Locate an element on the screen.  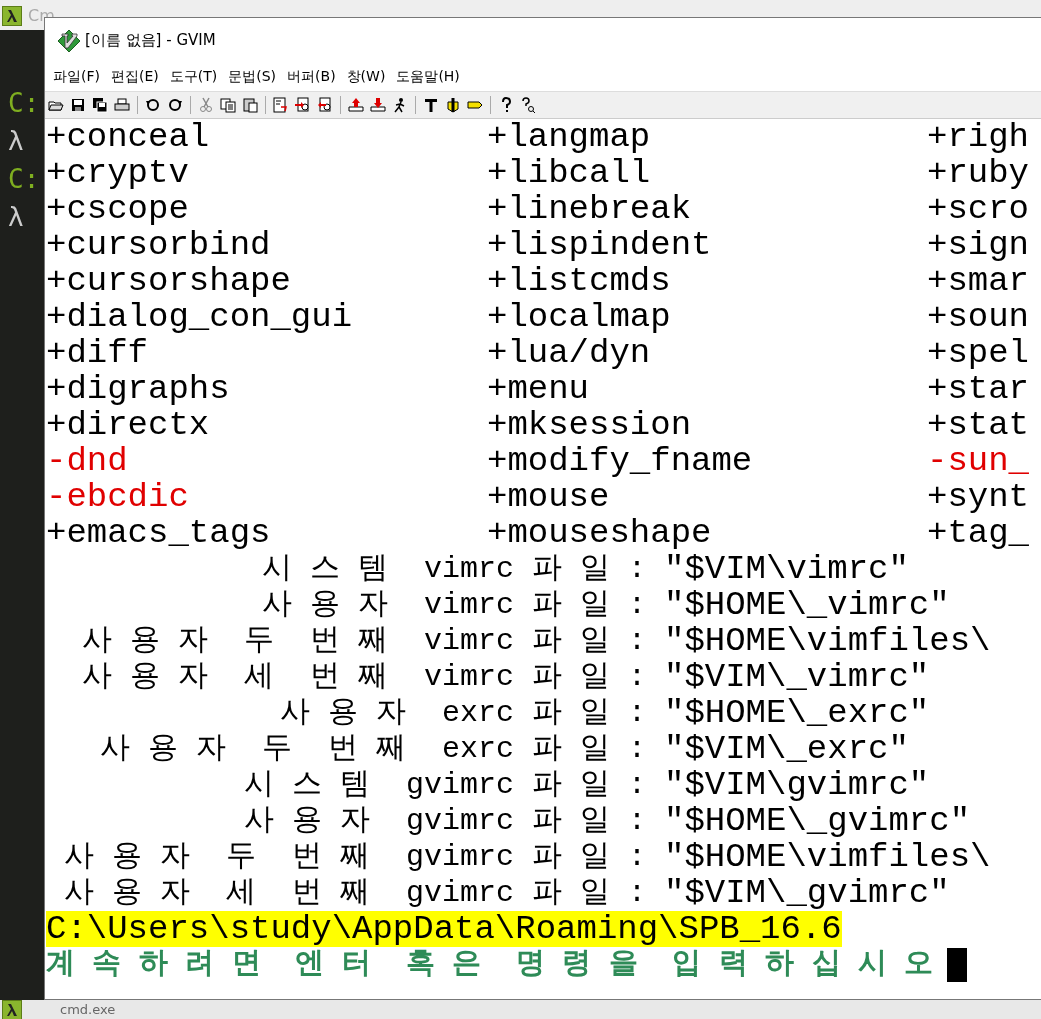
rc-file-path: "$HOME\_vimrc" is located at coordinates (807, 605).